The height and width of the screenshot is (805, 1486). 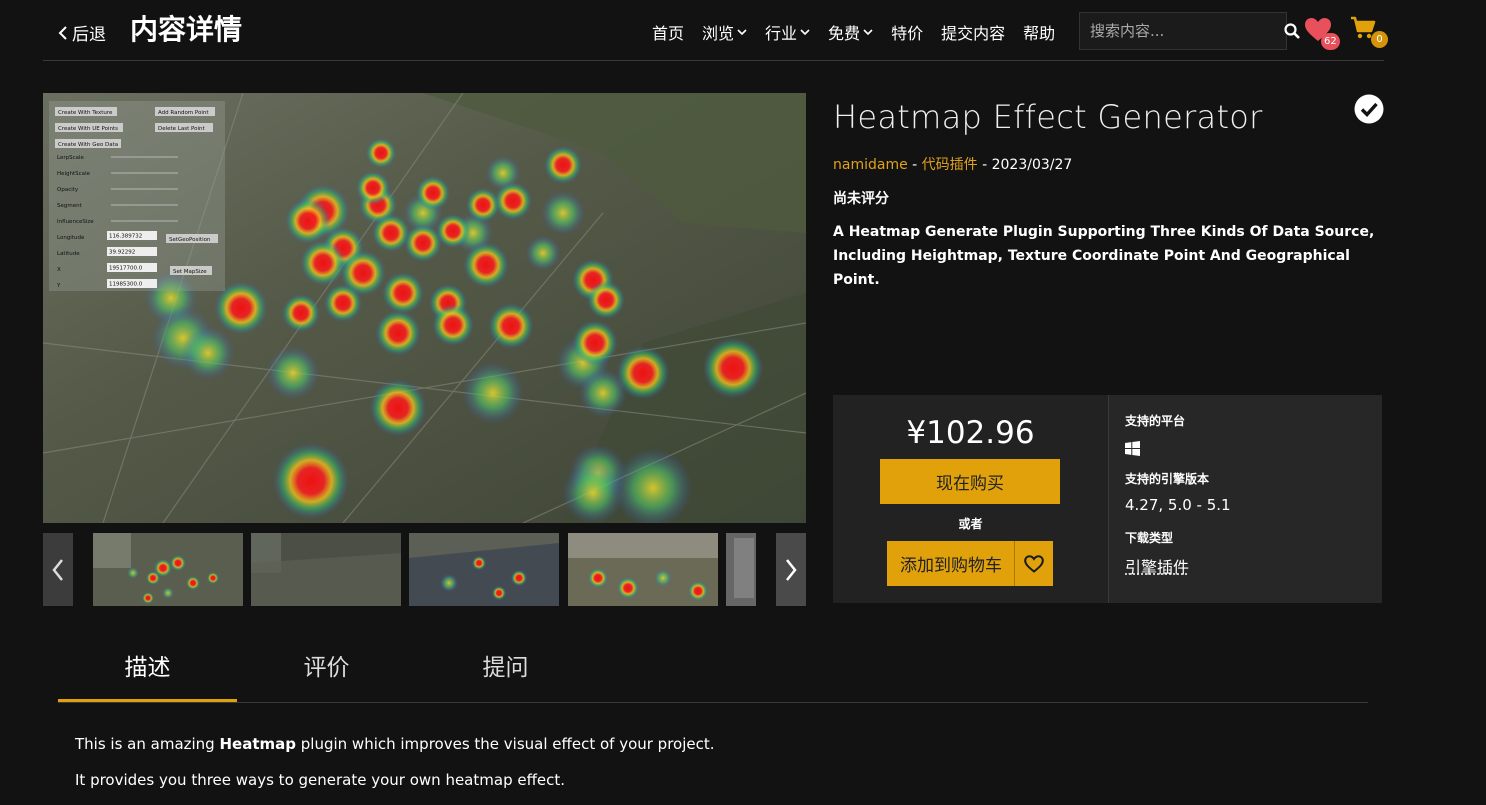 I want to click on platform-heading: 支持的平台, so click(x=1155, y=420).